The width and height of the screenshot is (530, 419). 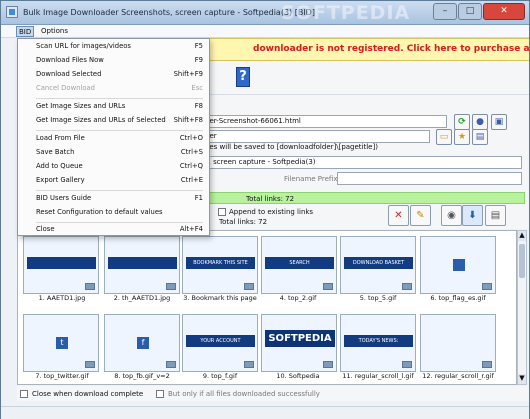 I want to click on scroll-up-arrow-icon: ▲, so click(x=522, y=236).